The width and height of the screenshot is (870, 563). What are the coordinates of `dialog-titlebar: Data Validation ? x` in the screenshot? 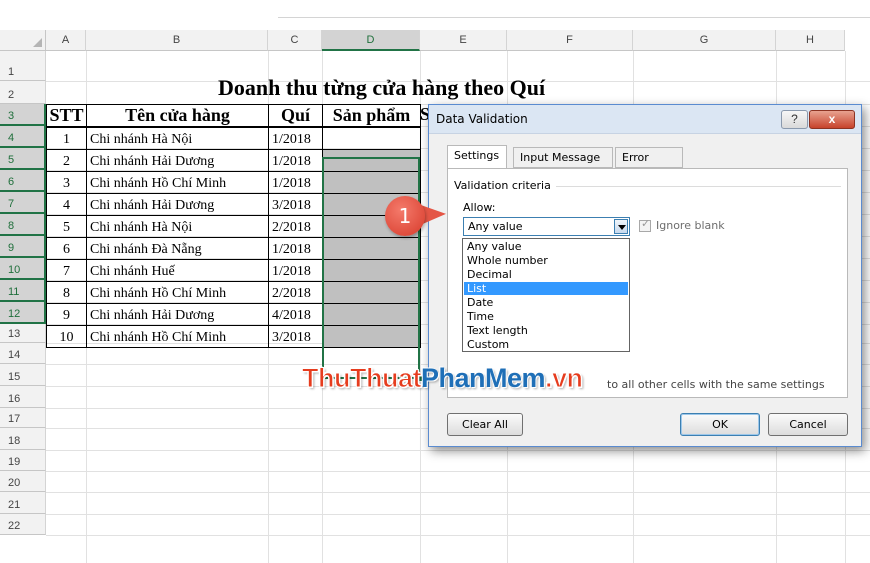 It's located at (645, 119).